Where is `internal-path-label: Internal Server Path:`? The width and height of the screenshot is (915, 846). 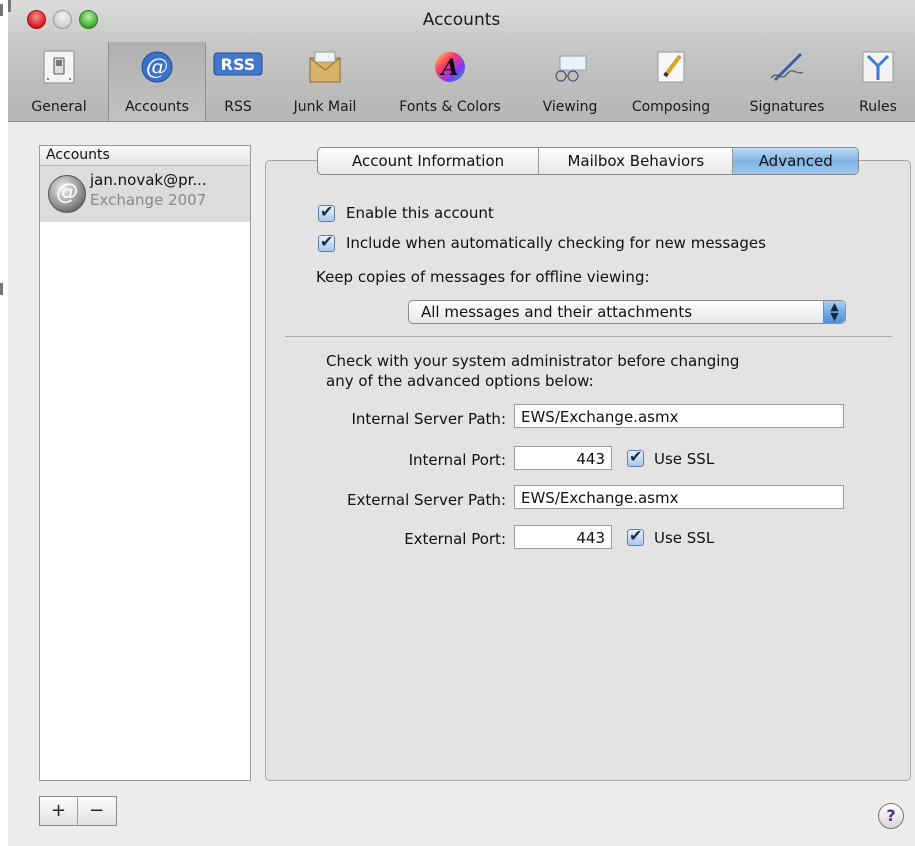 internal-path-label: Internal Server Path: is located at coordinates (428, 419).